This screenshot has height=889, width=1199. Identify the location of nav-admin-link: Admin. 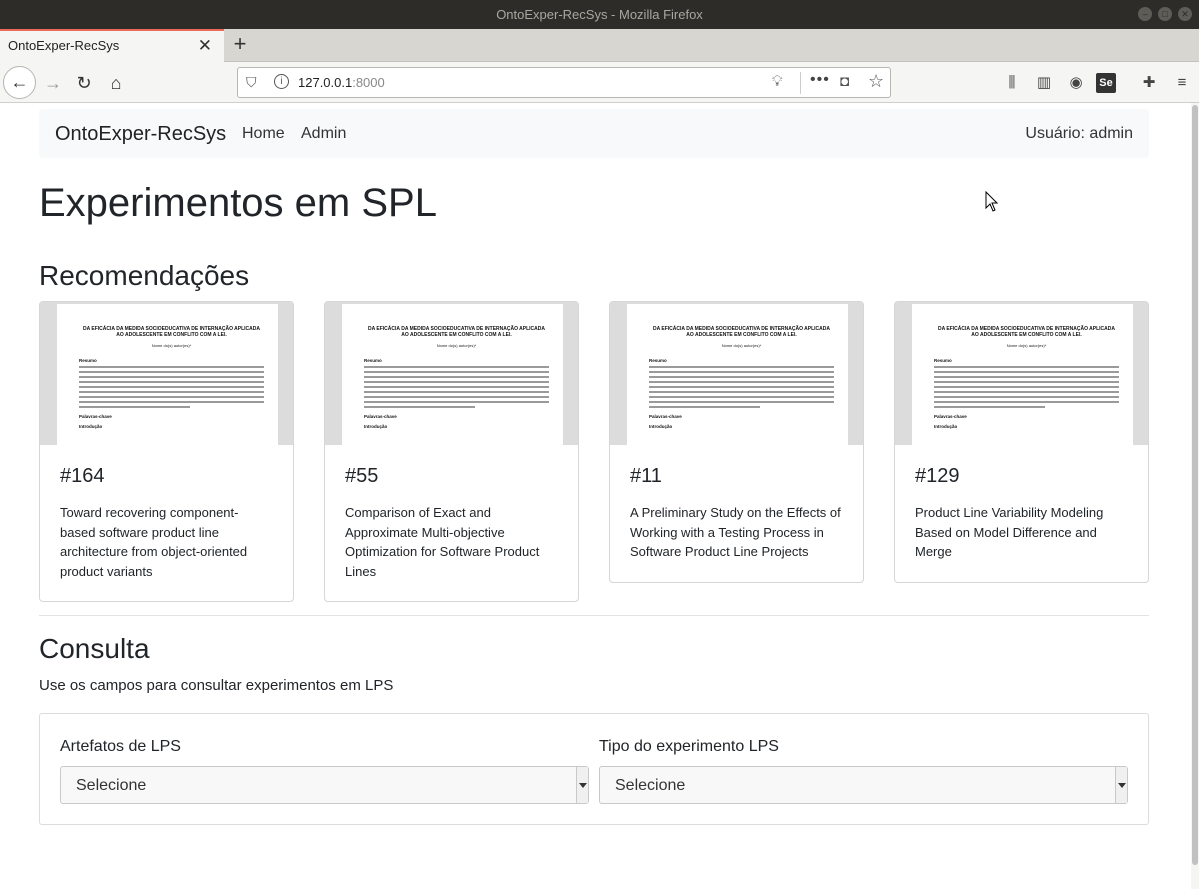
(323, 134).